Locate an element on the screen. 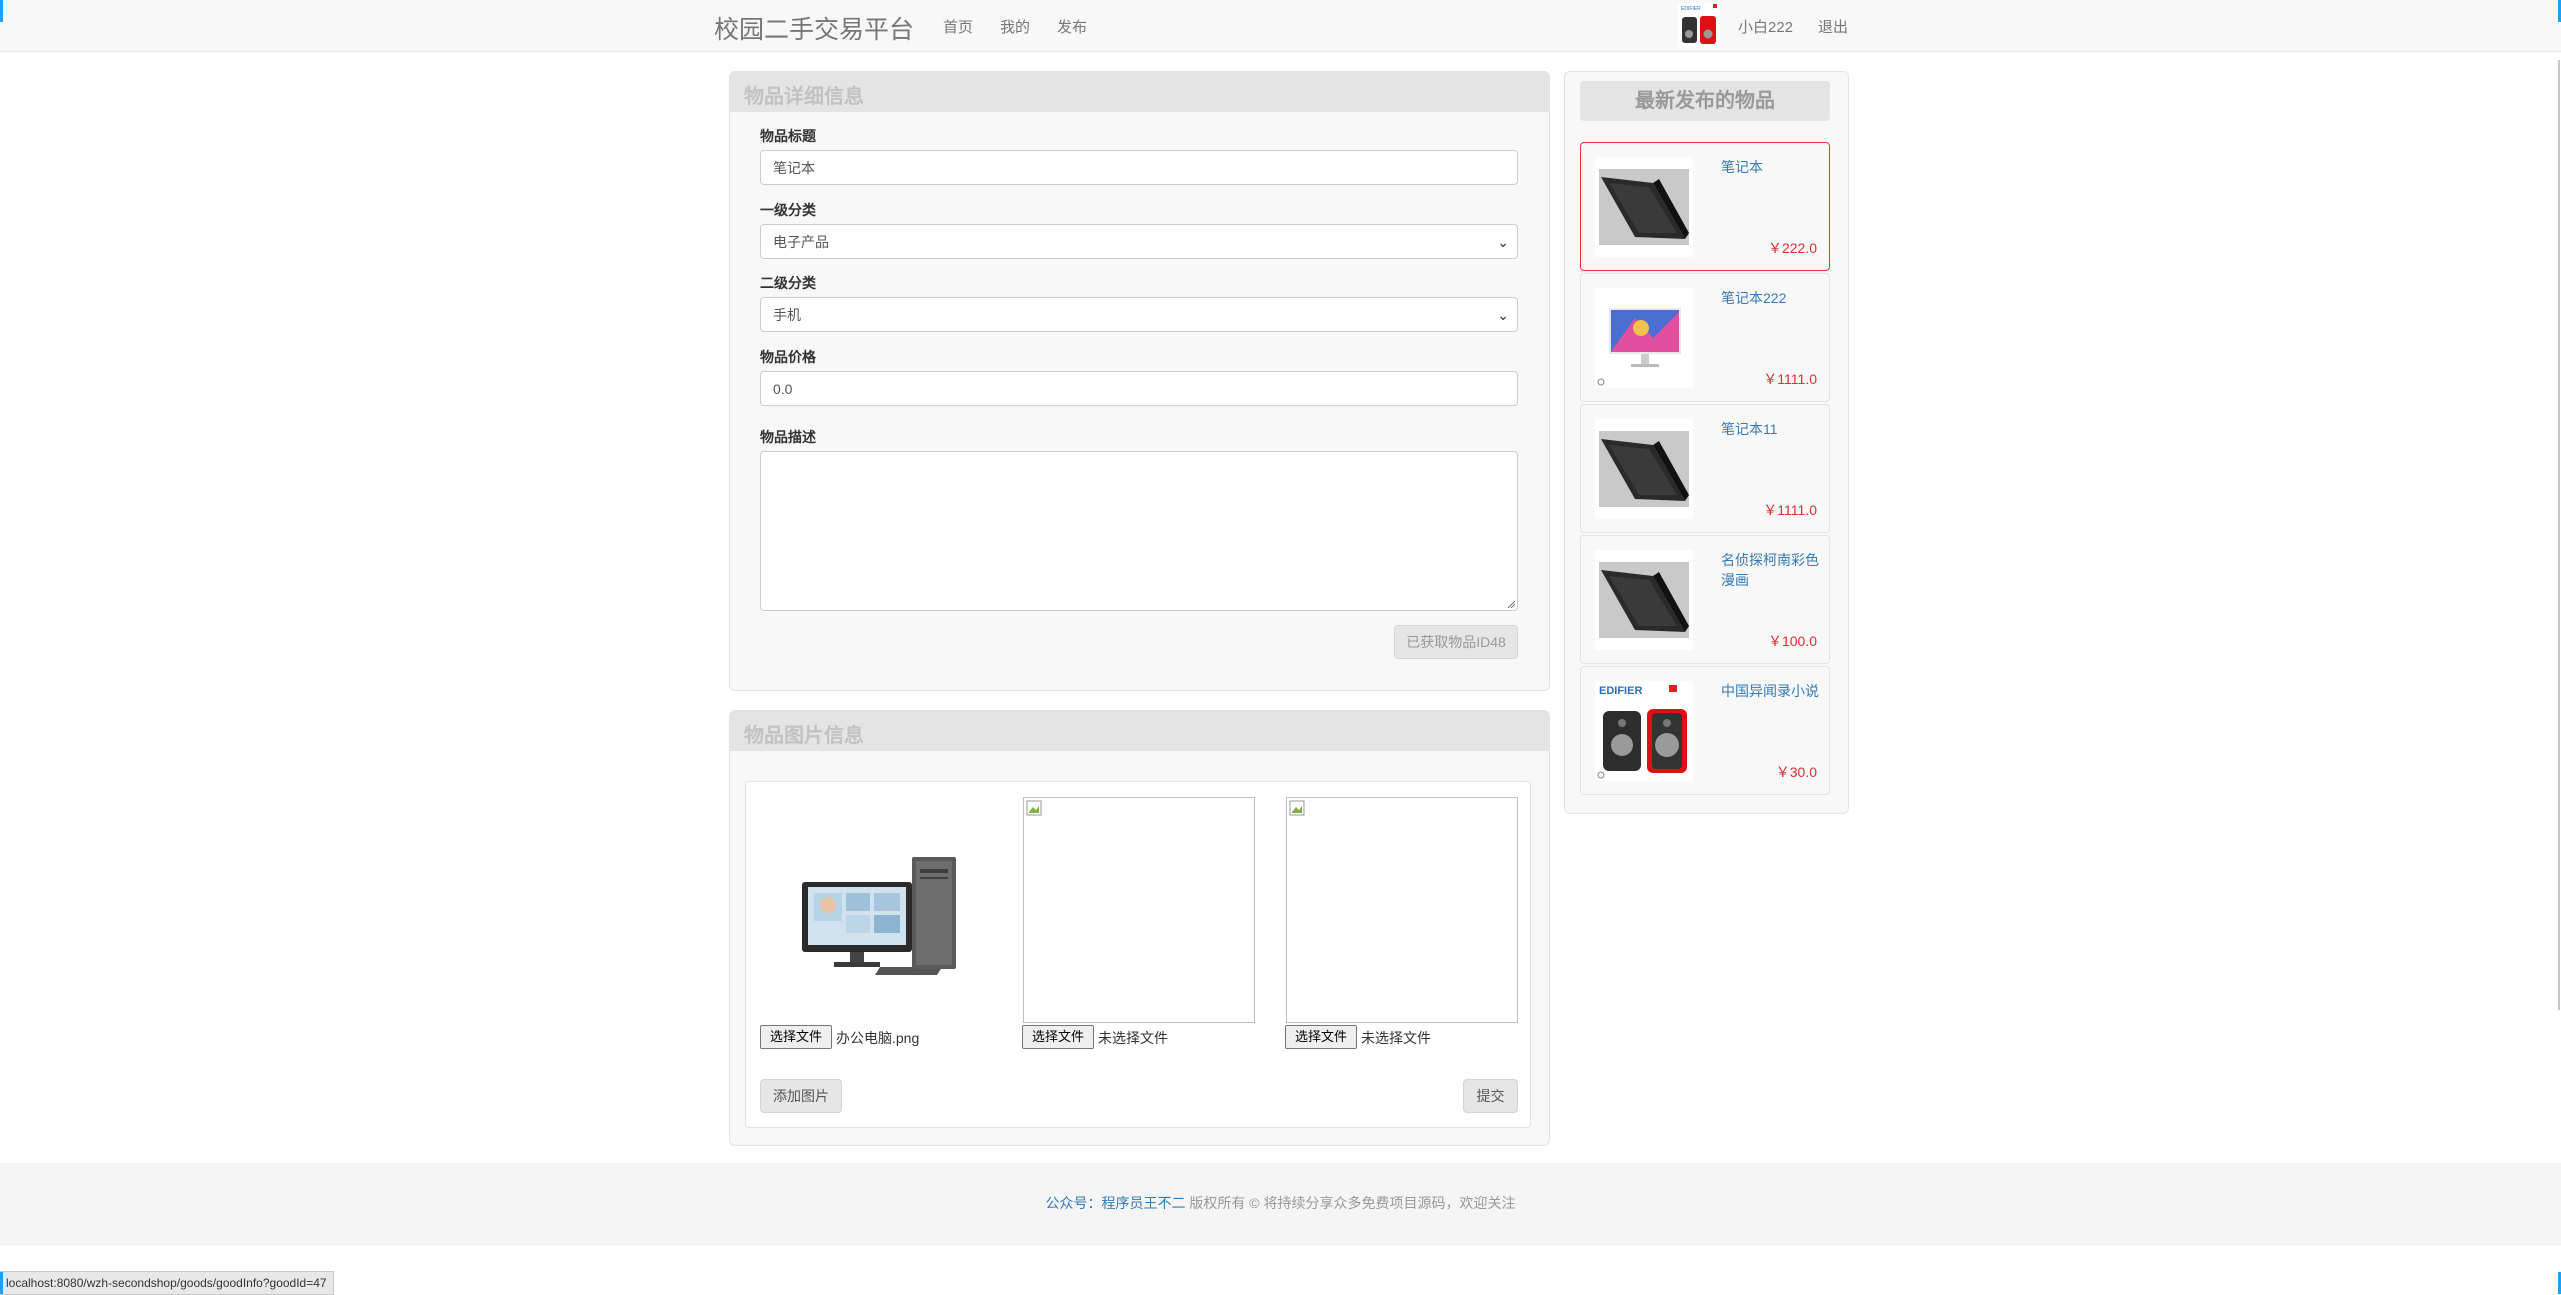 Image resolution: width=2561 pixels, height=1295 pixels. recent-item-card: 笔记本 ￥222.0 is located at coordinates (1705, 206).